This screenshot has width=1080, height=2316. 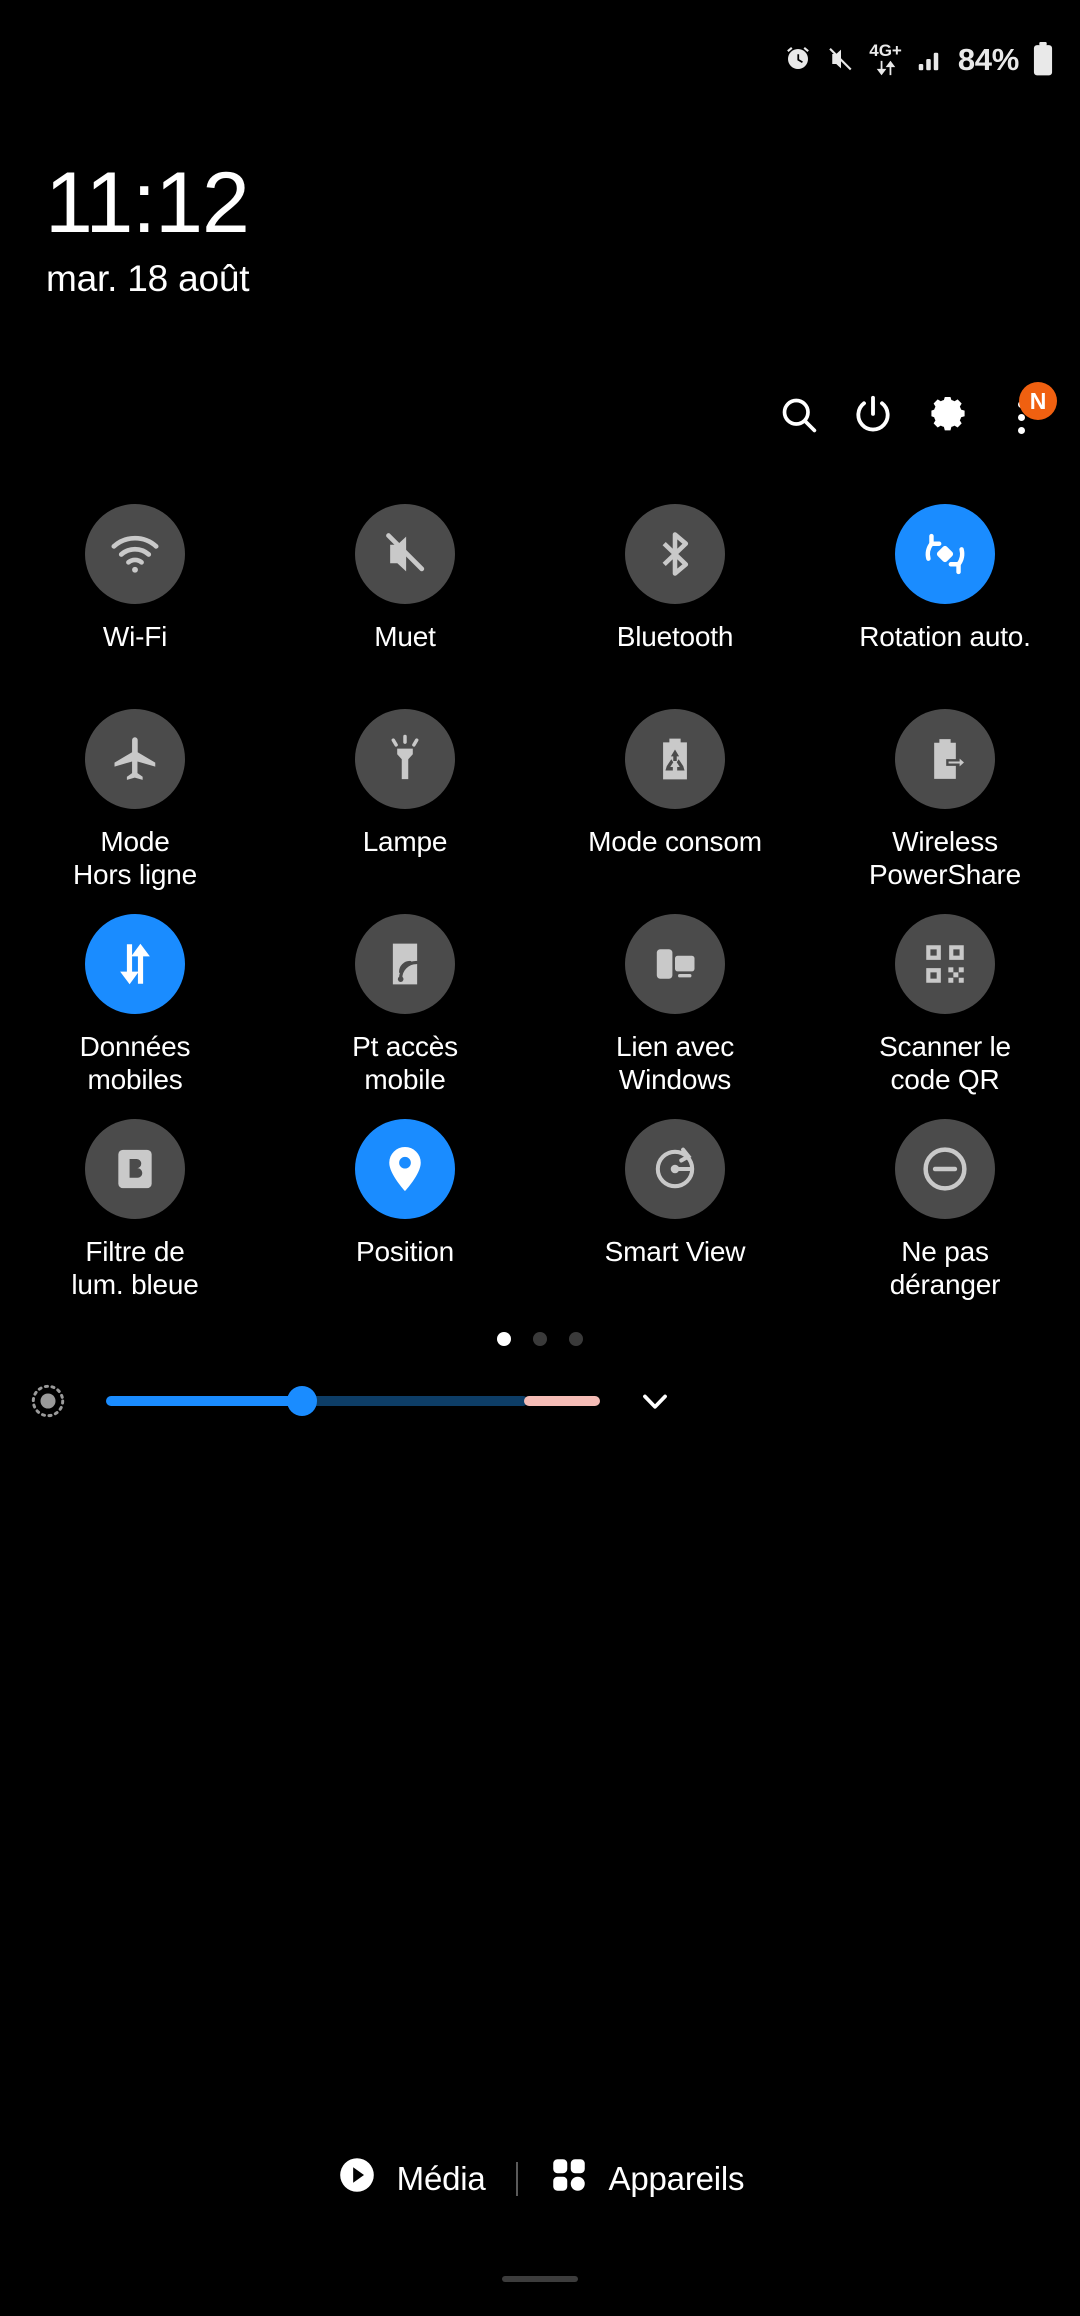 I want to click on tile-flashlight: Lampe, so click(x=405, y=804).